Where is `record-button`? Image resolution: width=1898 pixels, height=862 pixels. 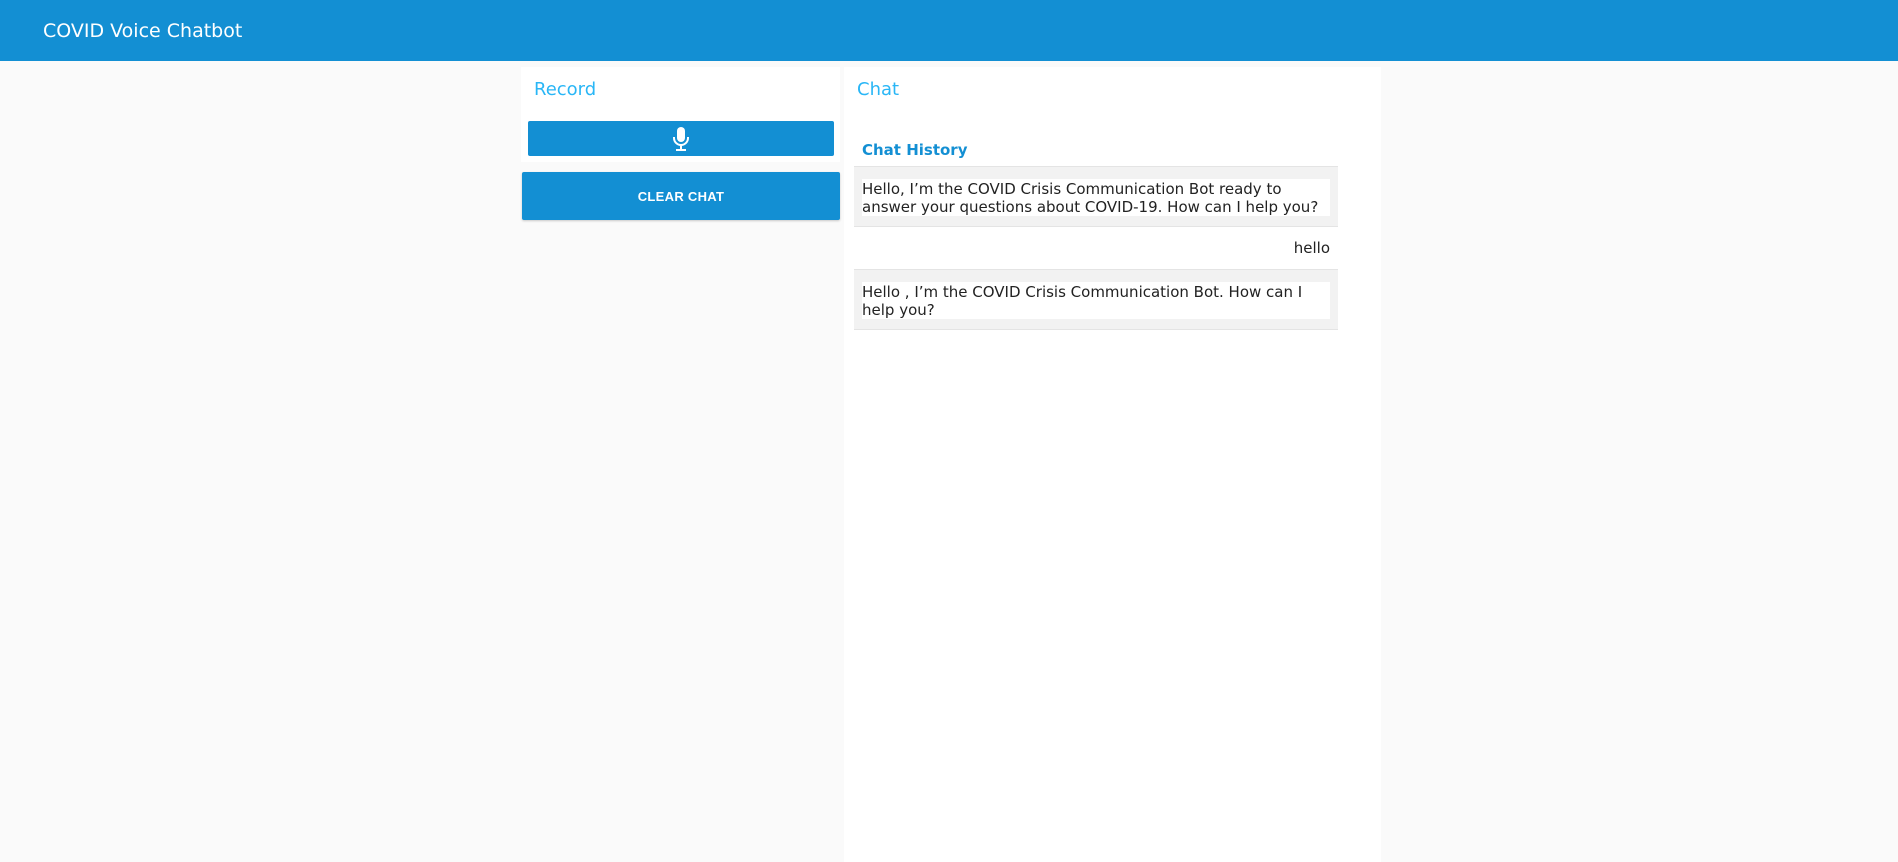 record-button is located at coordinates (681, 138).